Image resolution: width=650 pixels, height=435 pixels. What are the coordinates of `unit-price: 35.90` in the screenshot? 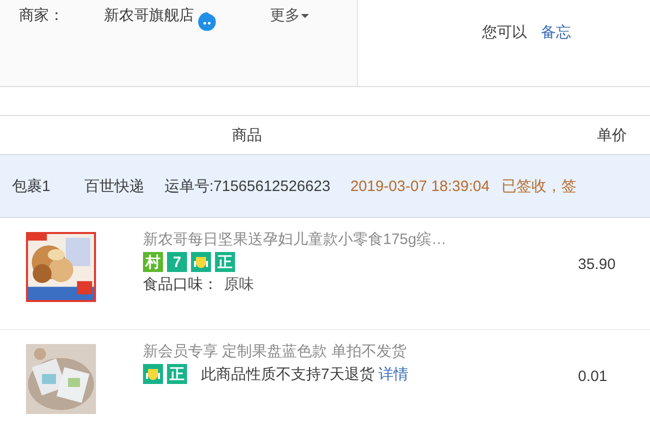 It's located at (597, 264).